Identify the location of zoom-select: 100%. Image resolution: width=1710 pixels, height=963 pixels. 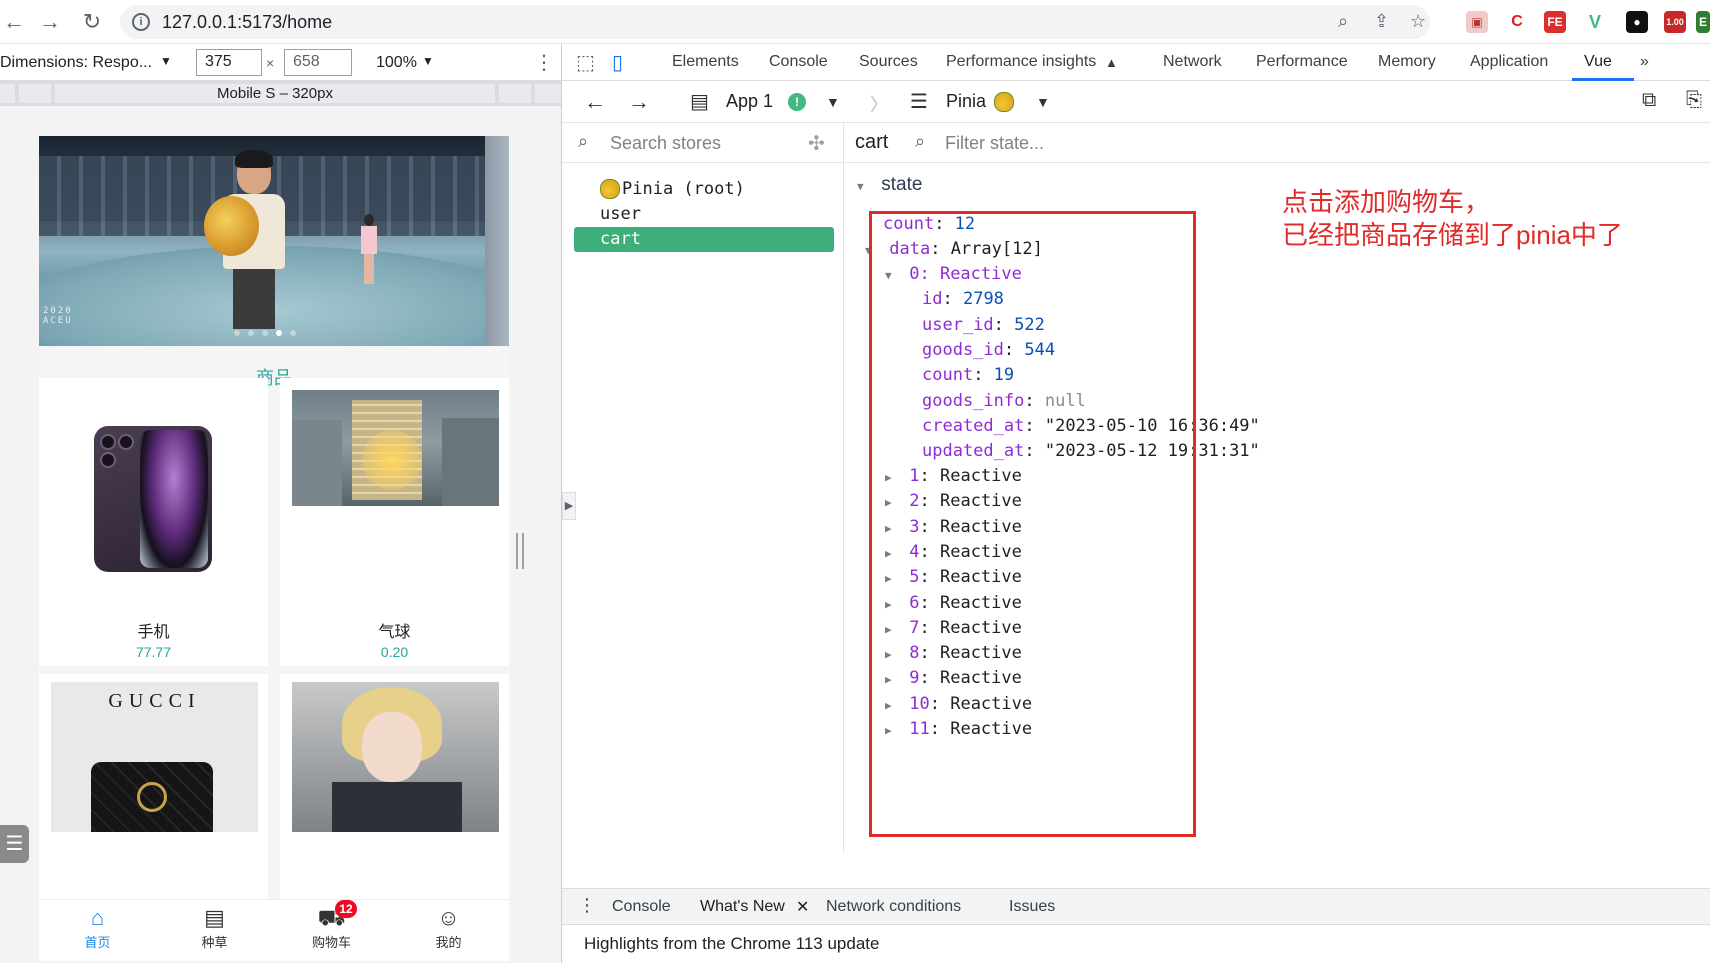
(396, 63).